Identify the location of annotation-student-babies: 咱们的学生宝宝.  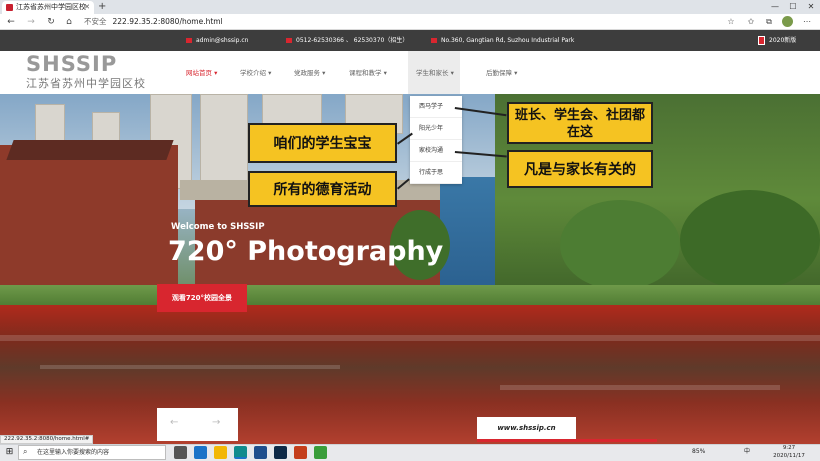
(322, 143).